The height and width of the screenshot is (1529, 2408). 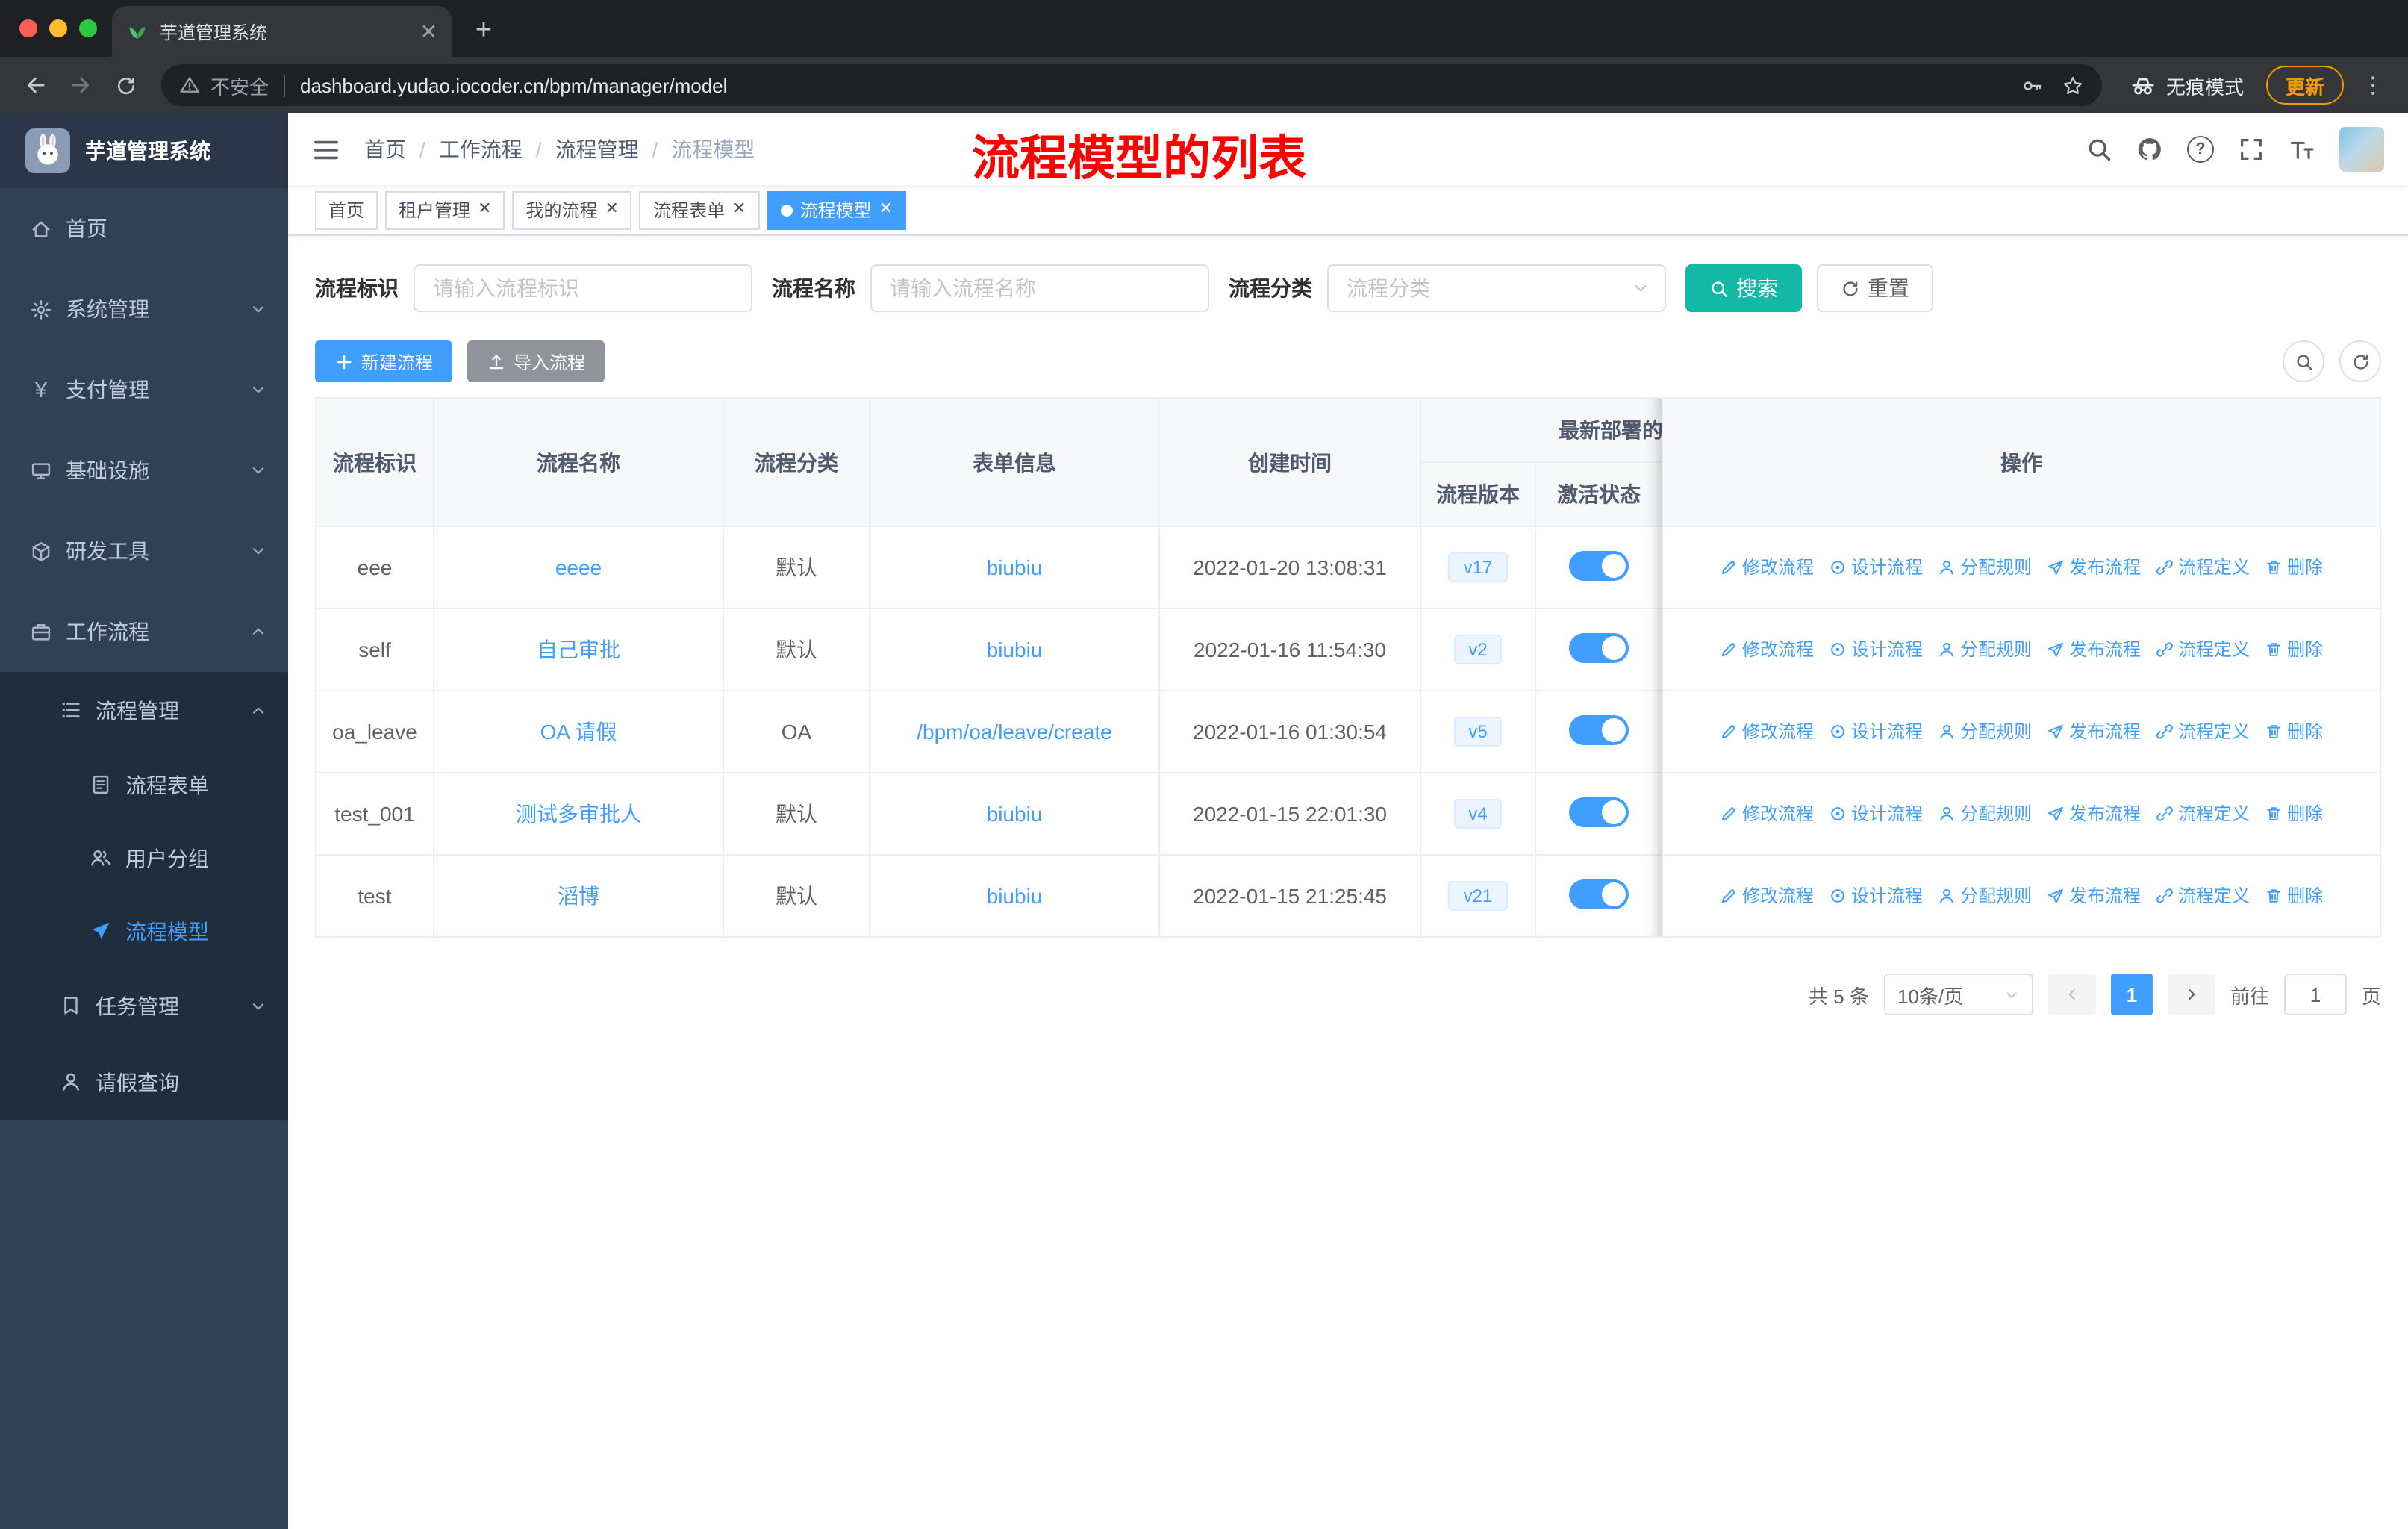 What do you see at coordinates (282, 32) in the screenshot?
I see `browser-tab: 芋道管理系统 ✕` at bounding box center [282, 32].